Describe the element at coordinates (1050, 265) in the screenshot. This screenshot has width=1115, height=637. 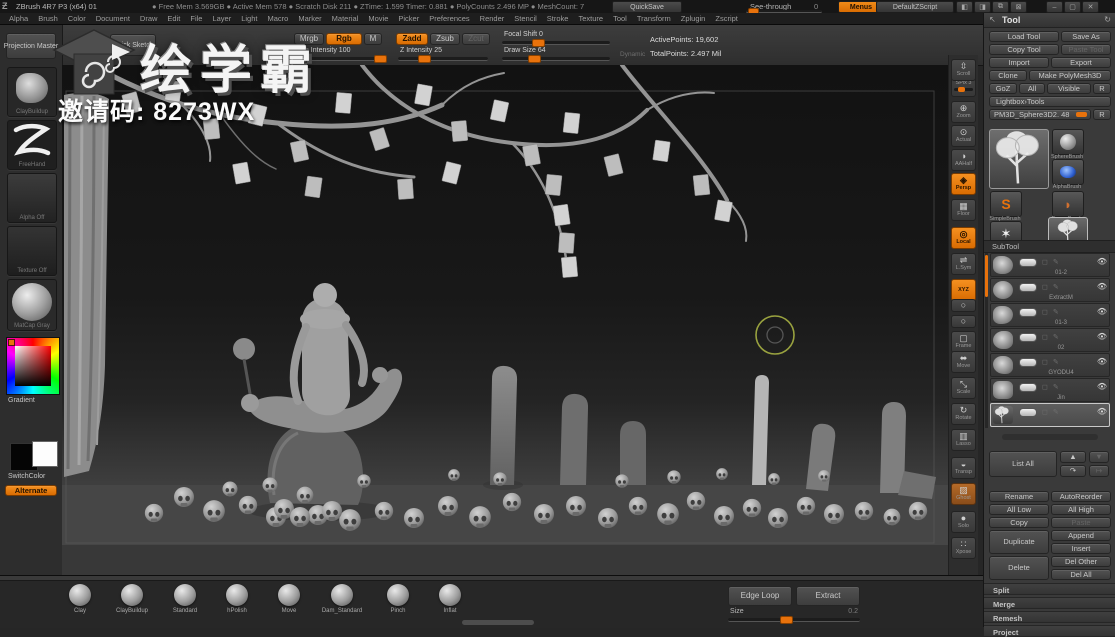
I see `subtool-row: ◻ ✎ 👁 01-2` at that location.